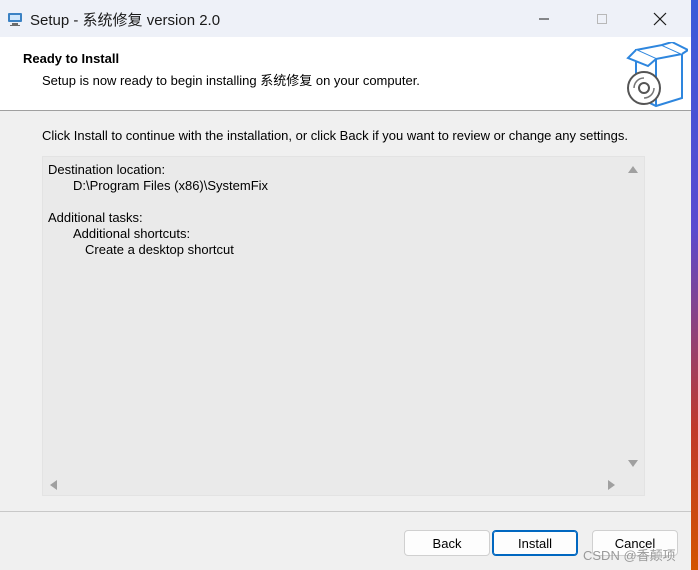  I want to click on window-title: Setup - 系统修复 version 2.0, so click(125, 20).